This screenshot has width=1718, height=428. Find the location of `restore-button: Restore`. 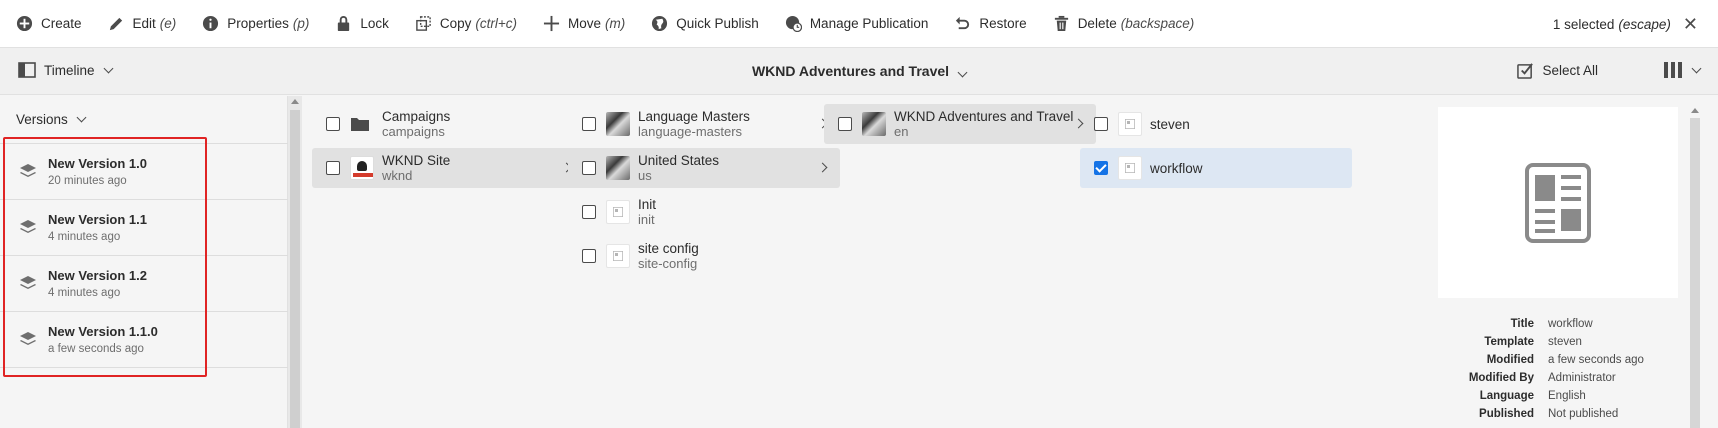

restore-button: Restore is located at coordinates (990, 24).